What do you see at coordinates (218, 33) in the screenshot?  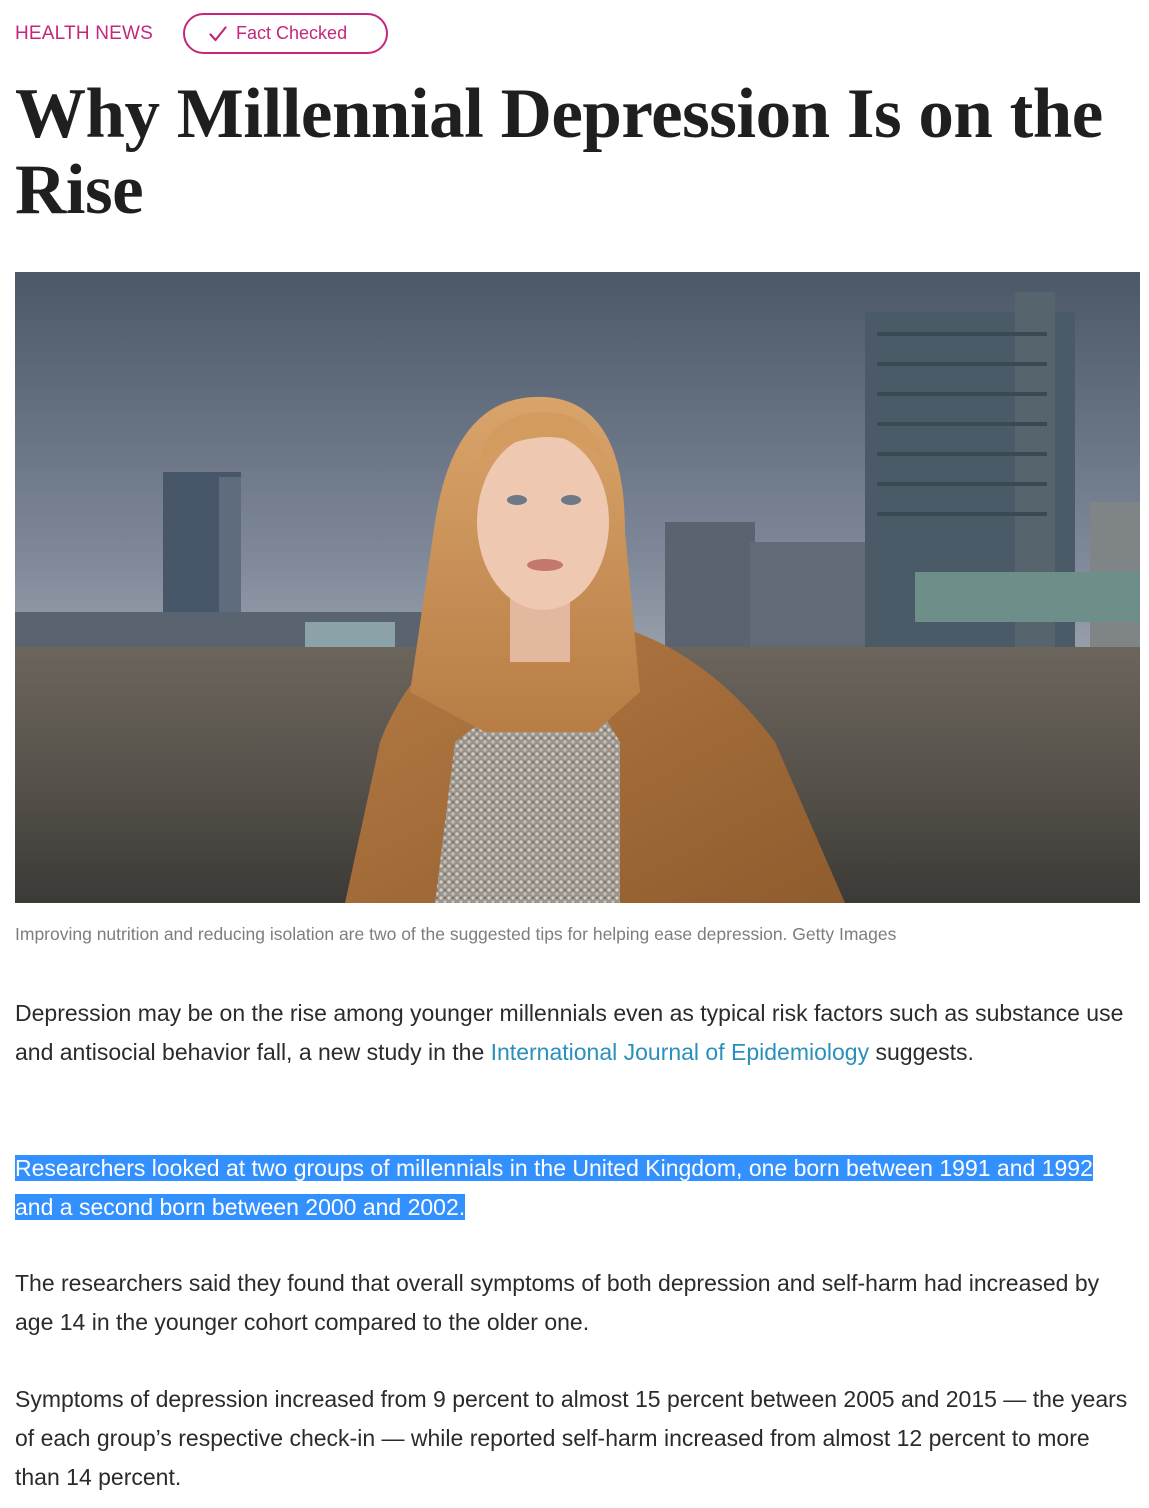 I see `checkmark-icon` at bounding box center [218, 33].